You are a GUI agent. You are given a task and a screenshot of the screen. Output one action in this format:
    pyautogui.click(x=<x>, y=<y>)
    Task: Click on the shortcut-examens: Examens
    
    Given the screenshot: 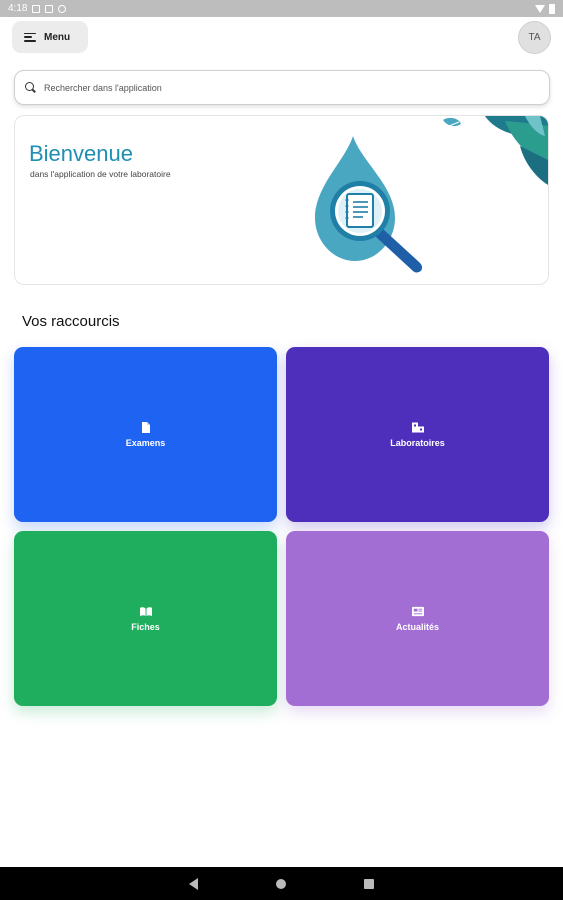 What is the action you would take?
    pyautogui.click(x=145, y=434)
    